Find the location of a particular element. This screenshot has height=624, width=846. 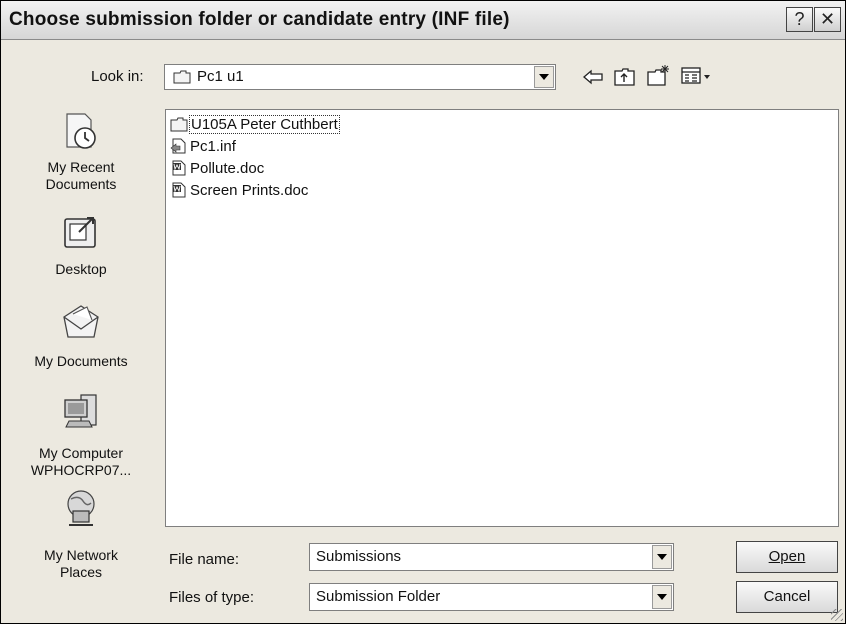

help-icon: ? is located at coordinates (799, 19).